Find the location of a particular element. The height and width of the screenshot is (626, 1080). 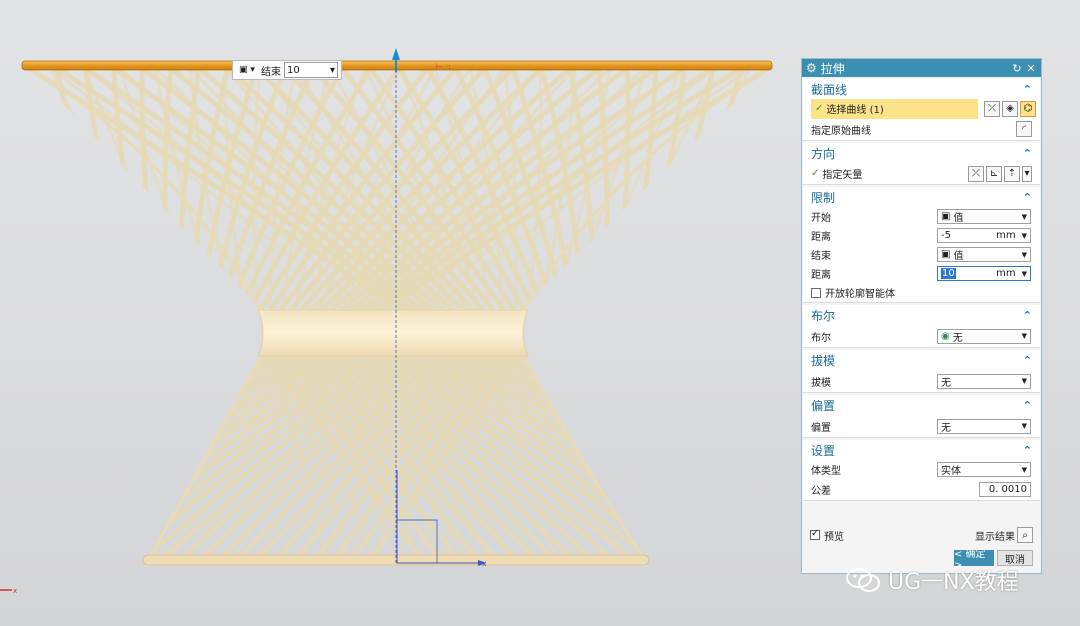

origin-triad-icon: x is located at coordinates (8, 591).